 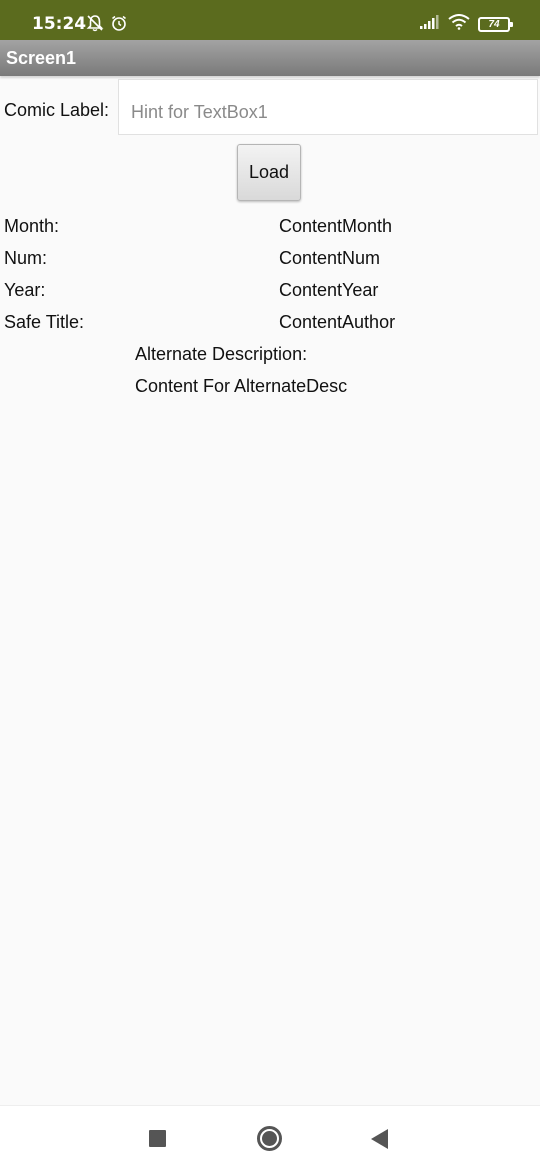 I want to click on comic-label: Comic Label:, so click(x=57, y=110).